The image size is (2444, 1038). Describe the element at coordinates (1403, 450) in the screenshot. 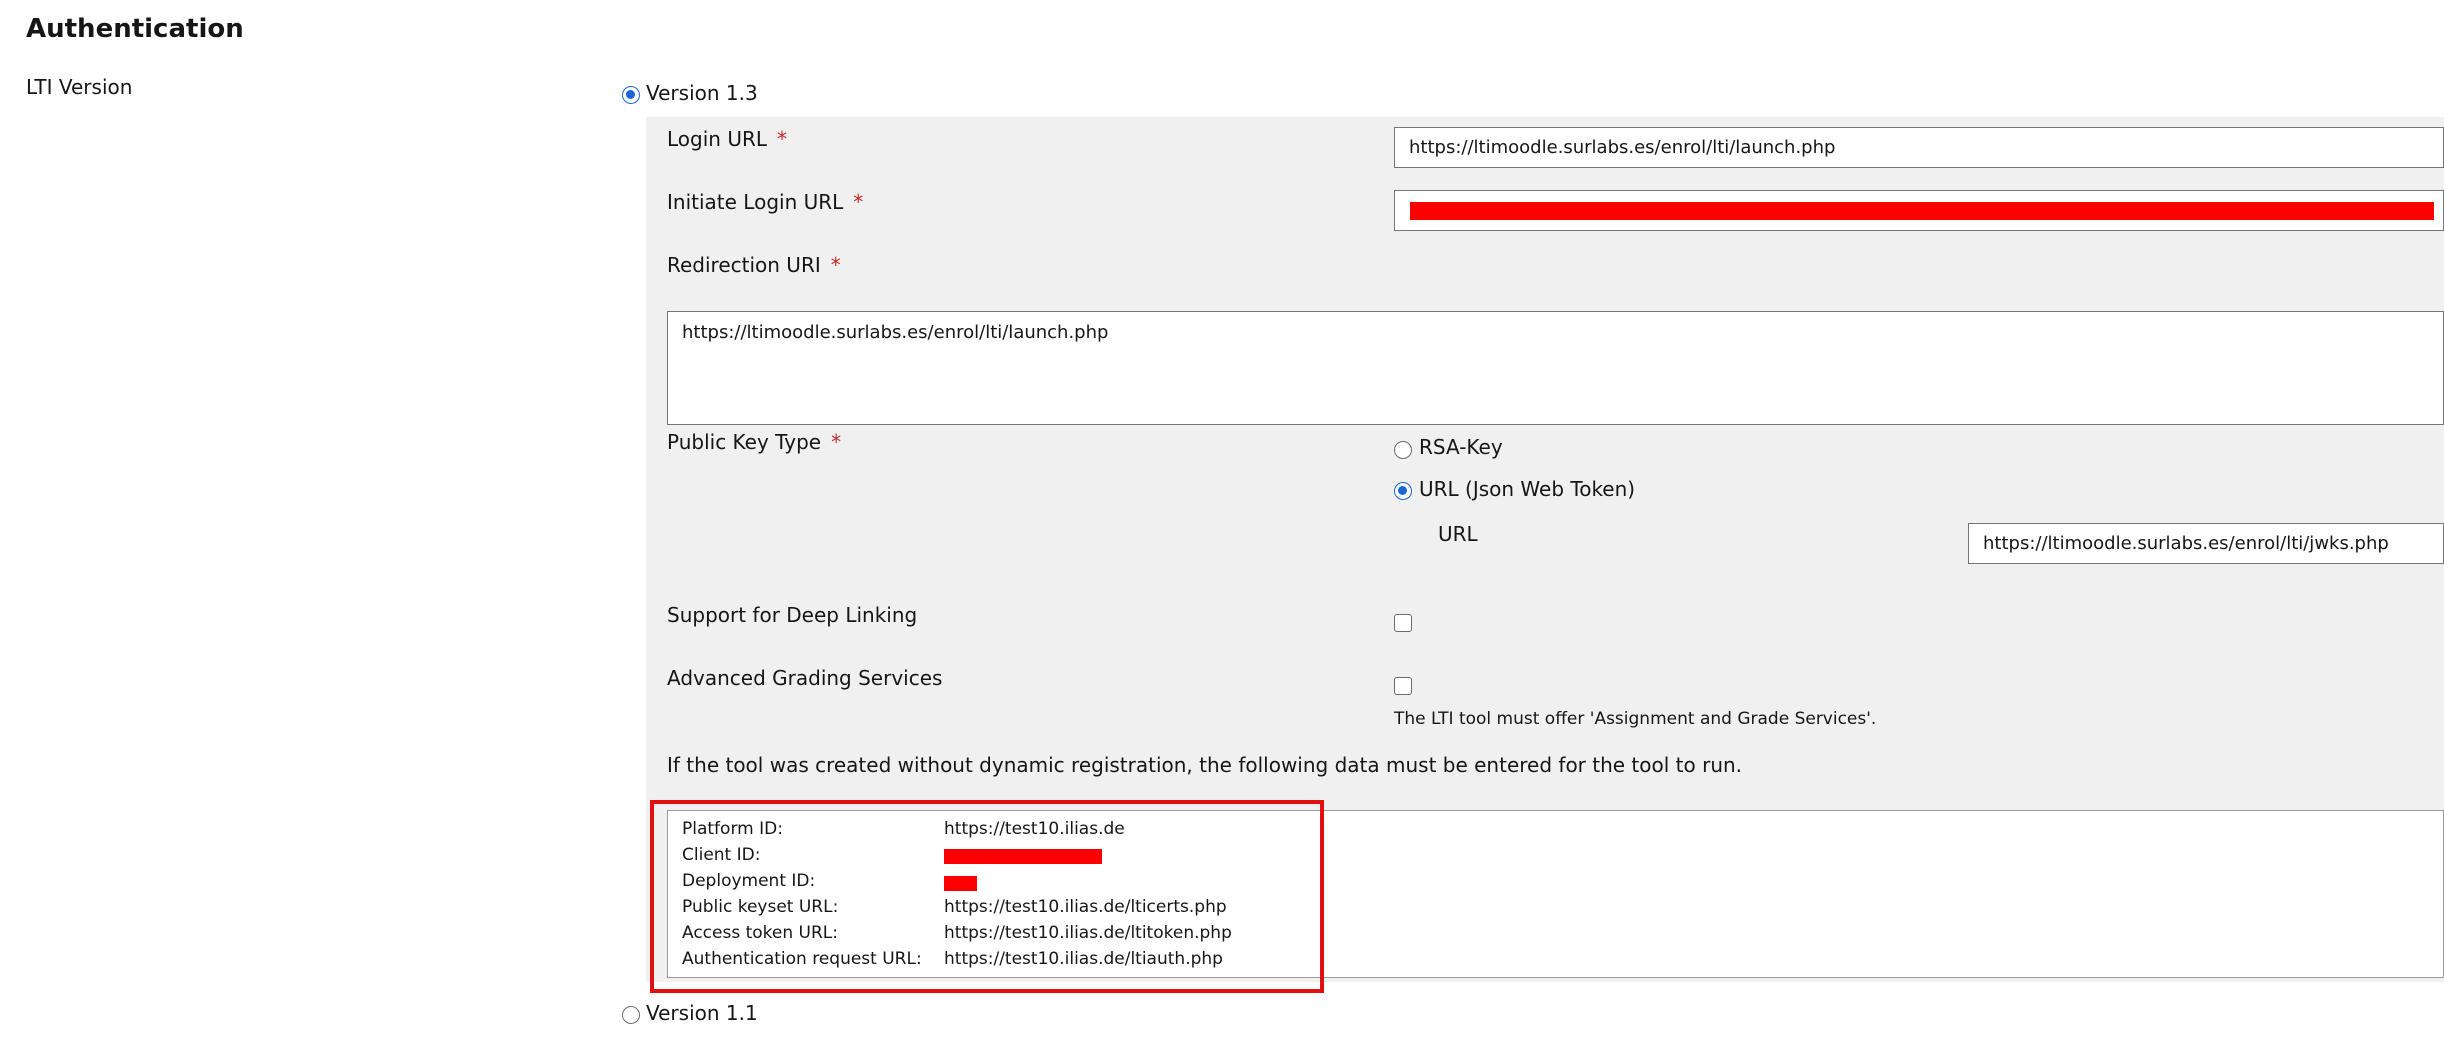

I see `rsa-key-radio` at that location.